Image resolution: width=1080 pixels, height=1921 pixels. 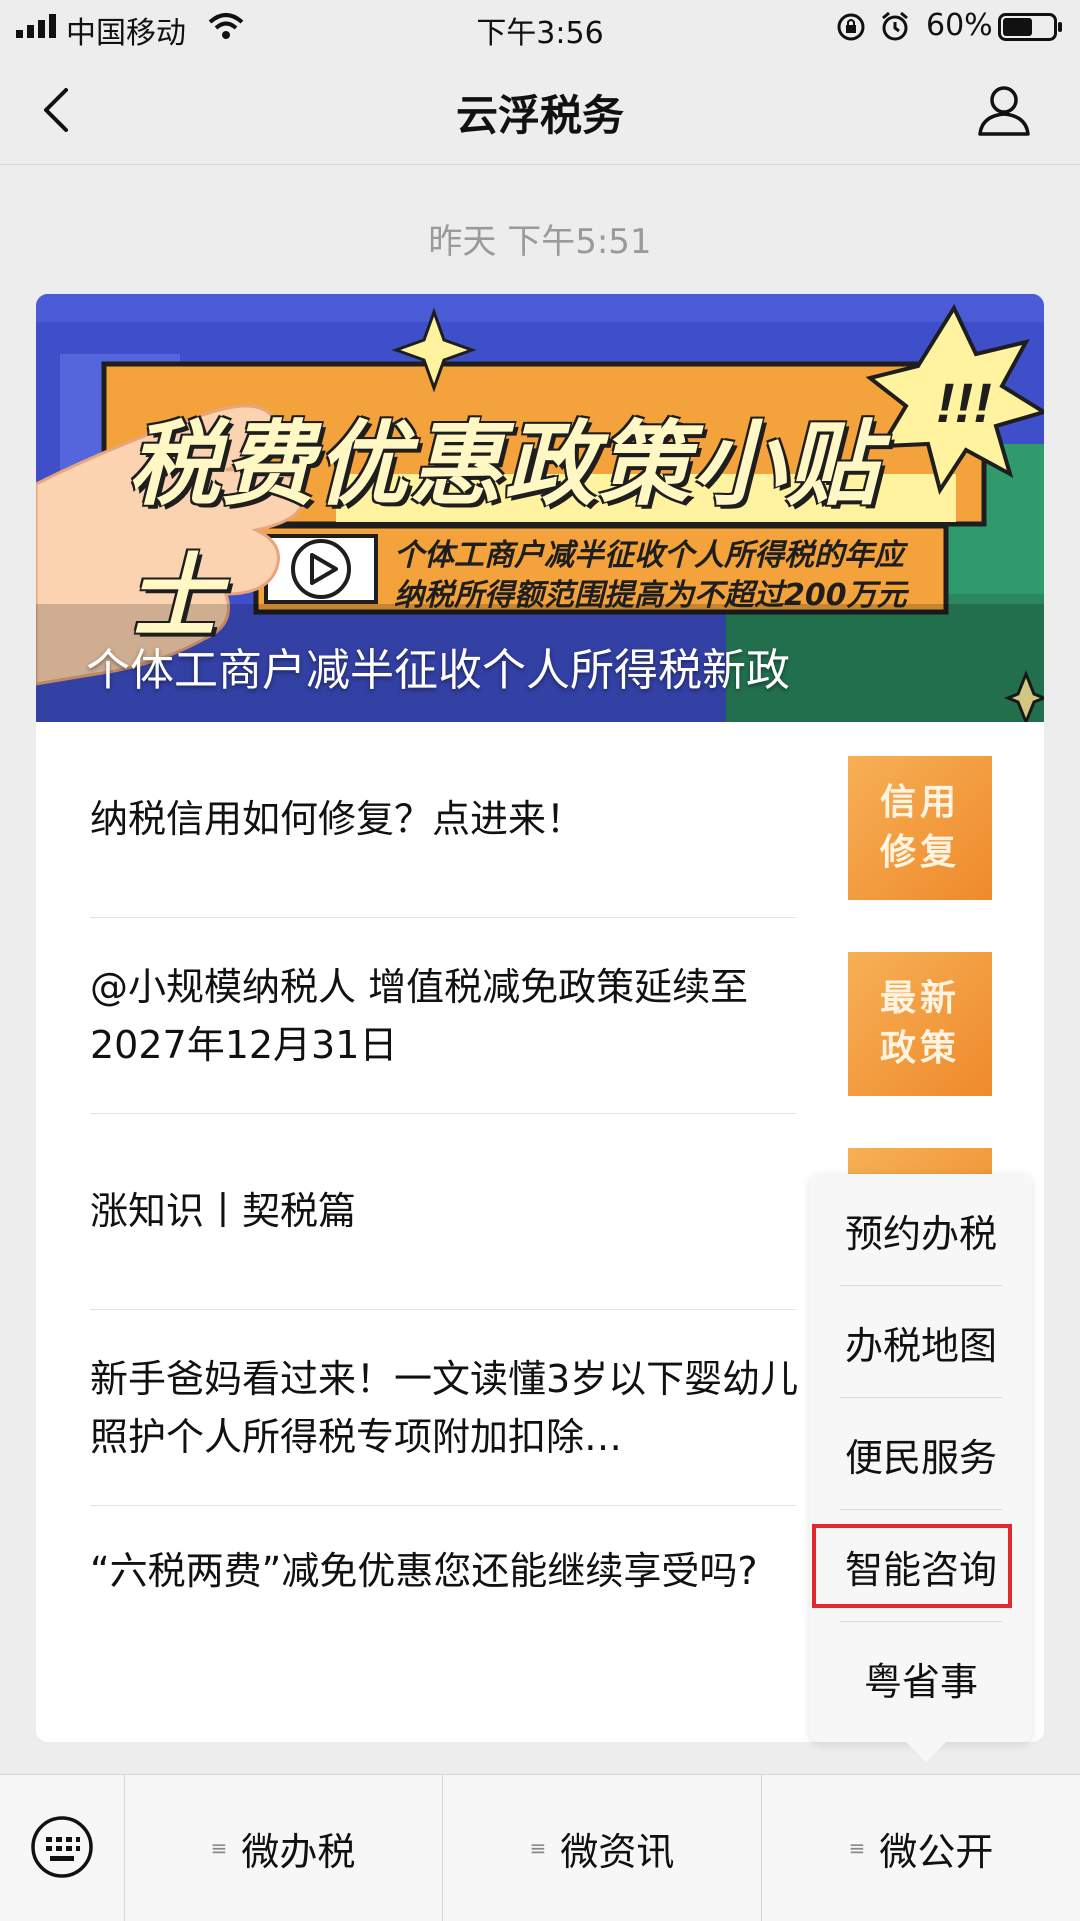 I want to click on tab-wei-banshui: ≡ 微办税, so click(x=283, y=1848).